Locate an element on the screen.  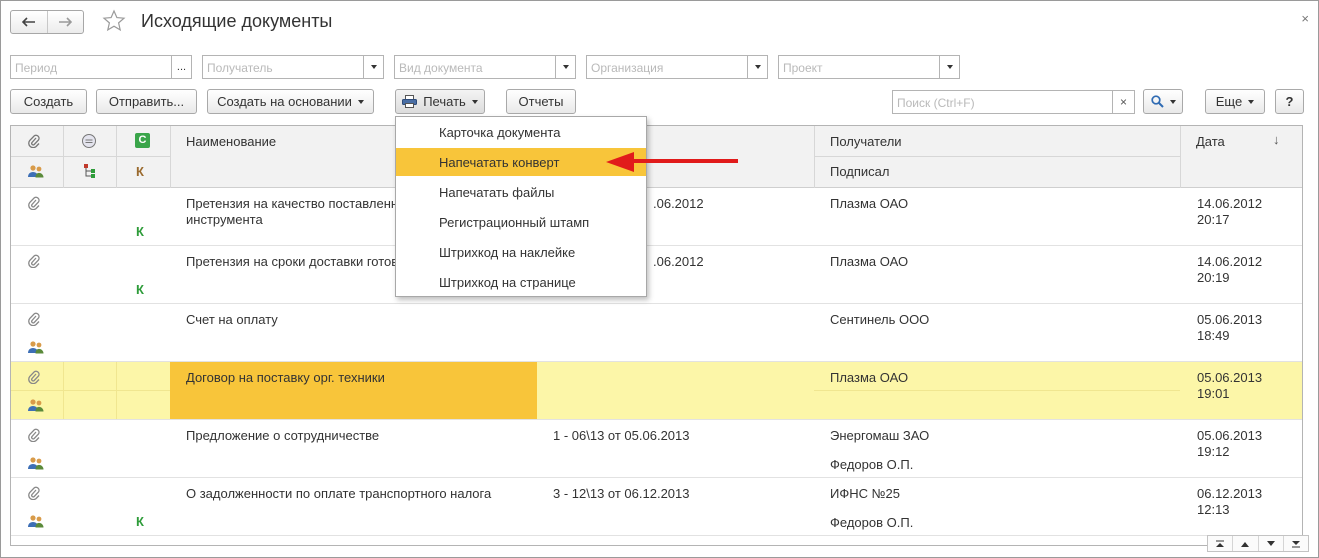
k-column-icon: К is located at coordinates (140, 171).